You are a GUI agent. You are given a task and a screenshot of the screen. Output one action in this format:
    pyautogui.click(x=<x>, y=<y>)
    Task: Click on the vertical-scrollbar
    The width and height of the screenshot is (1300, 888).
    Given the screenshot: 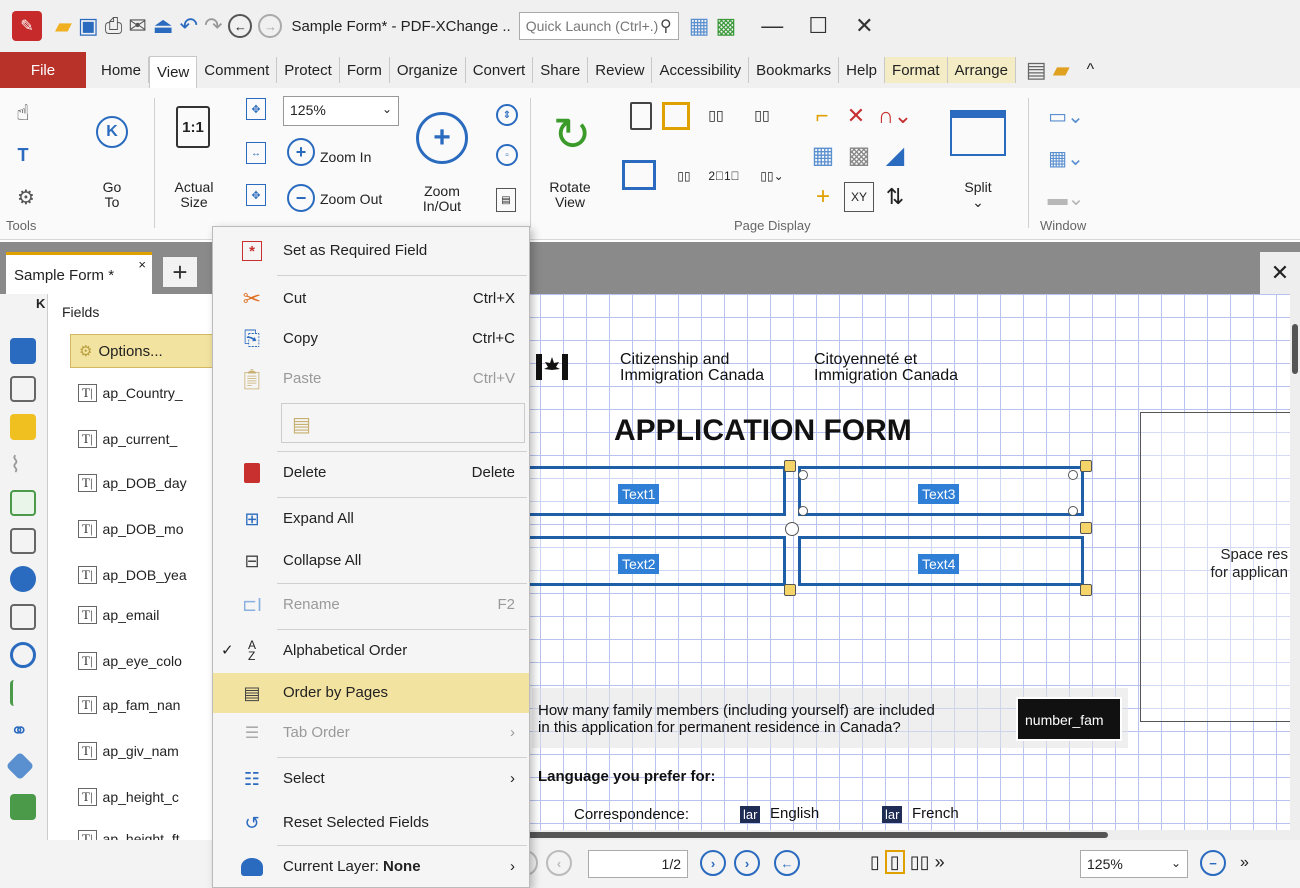 What is the action you would take?
    pyautogui.click(x=1295, y=562)
    